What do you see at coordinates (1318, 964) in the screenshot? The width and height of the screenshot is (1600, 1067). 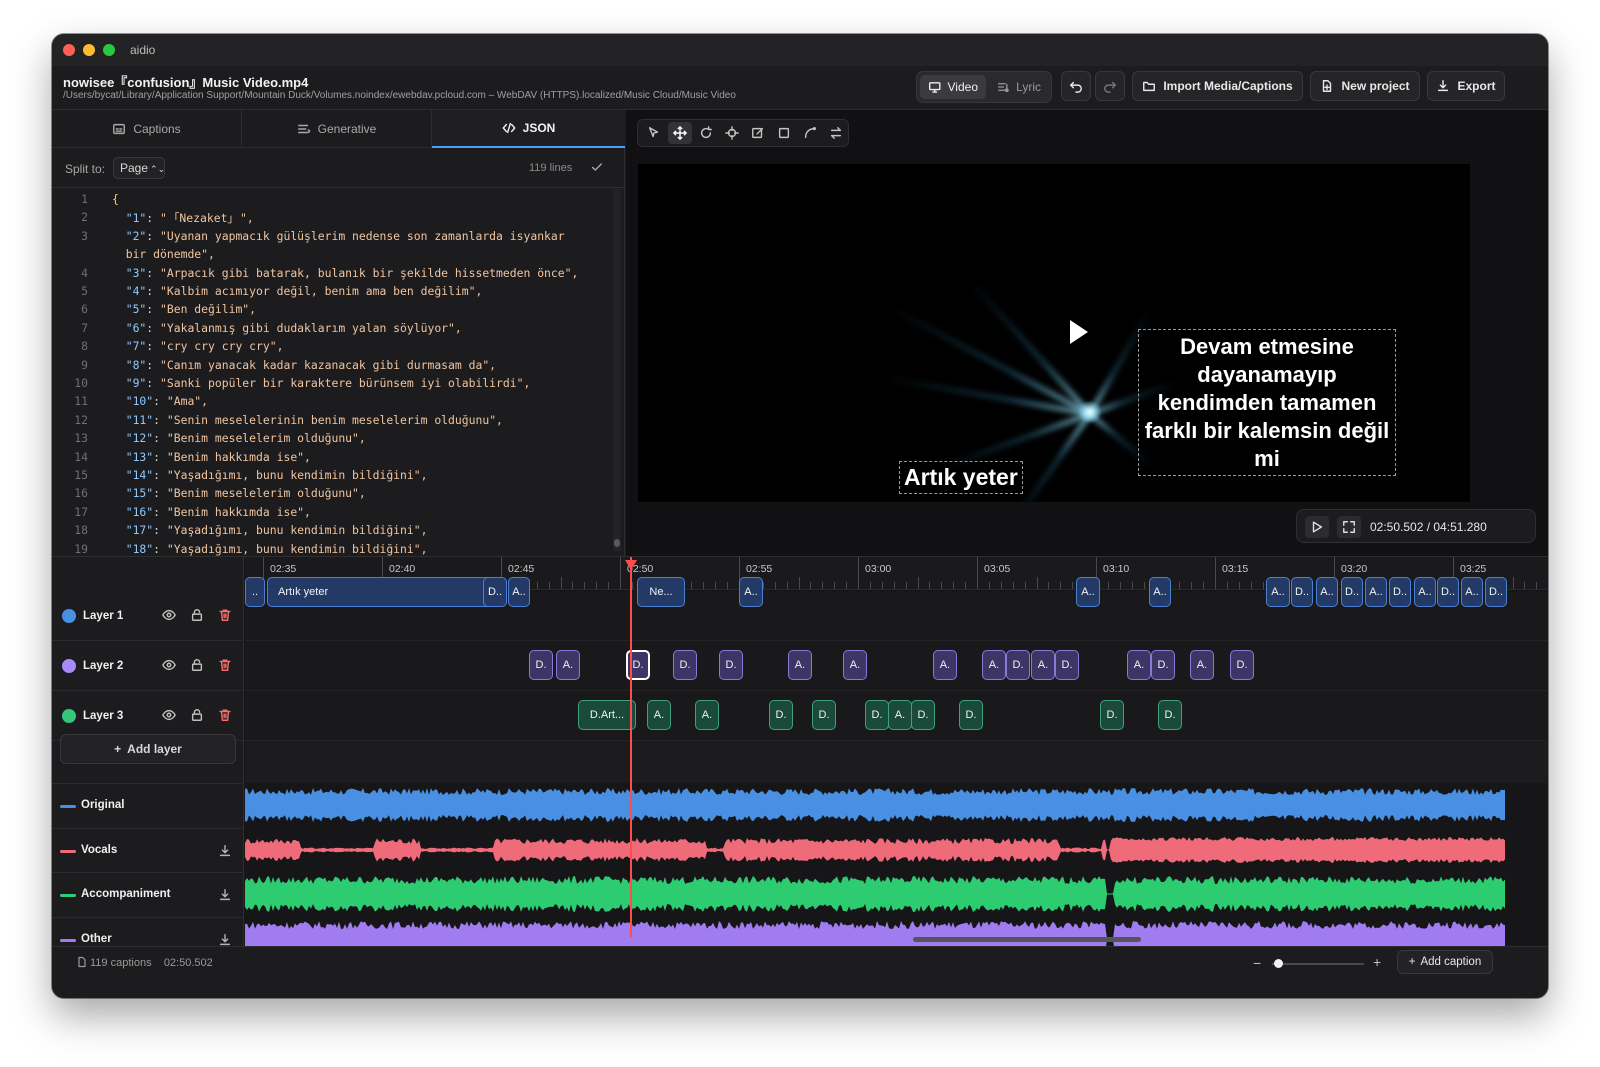 I see `zoom-slider` at bounding box center [1318, 964].